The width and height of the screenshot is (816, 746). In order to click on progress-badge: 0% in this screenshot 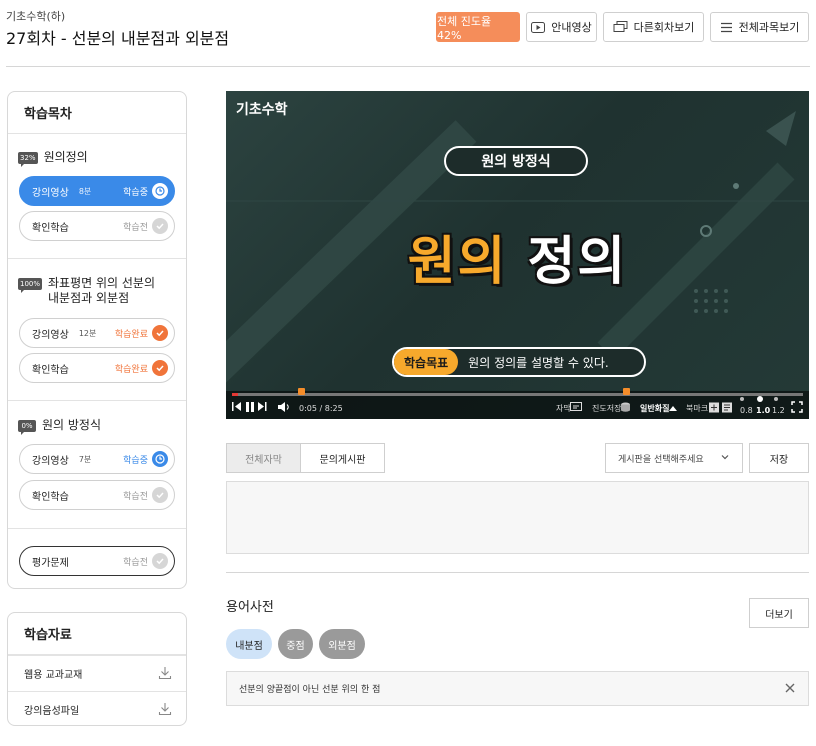, I will do `click(27, 427)`.